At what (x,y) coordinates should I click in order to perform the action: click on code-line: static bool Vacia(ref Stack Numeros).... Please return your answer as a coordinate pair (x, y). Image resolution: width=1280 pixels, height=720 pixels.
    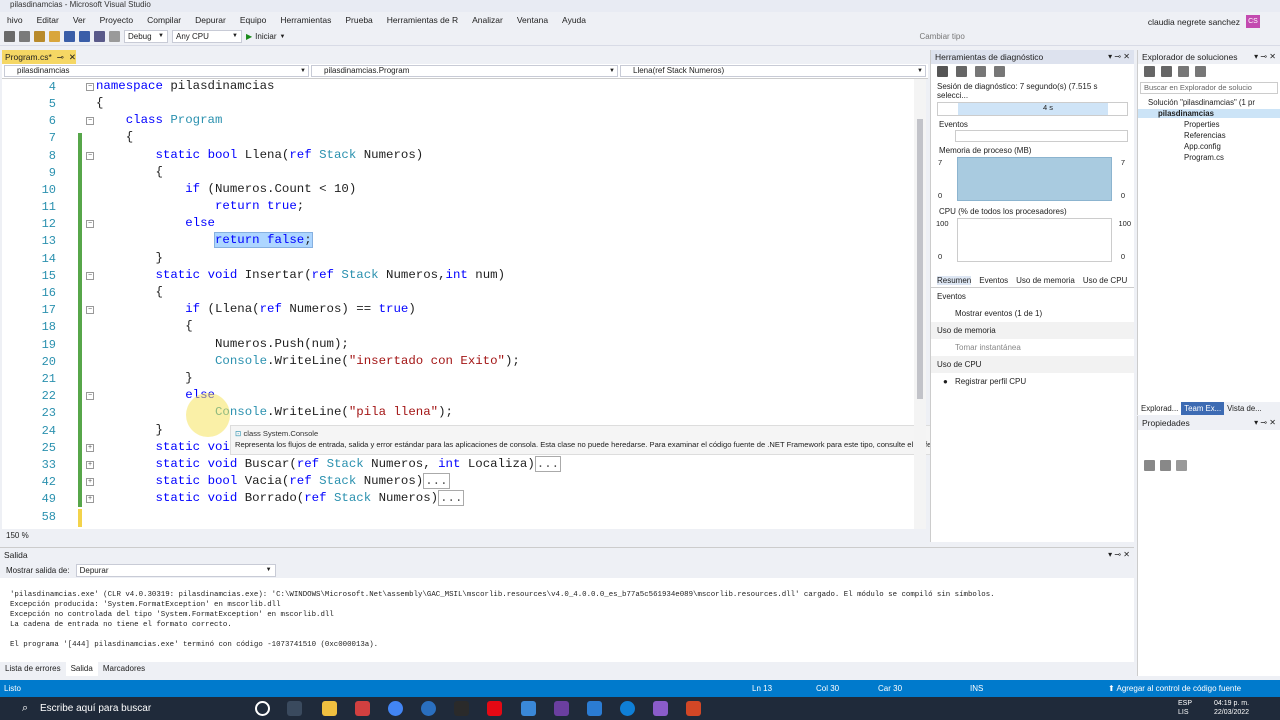
    Looking at the image, I should click on (273, 481).